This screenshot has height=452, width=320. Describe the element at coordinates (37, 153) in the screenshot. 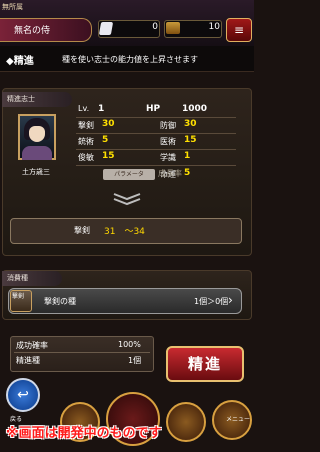

I see `portrait-body` at that location.